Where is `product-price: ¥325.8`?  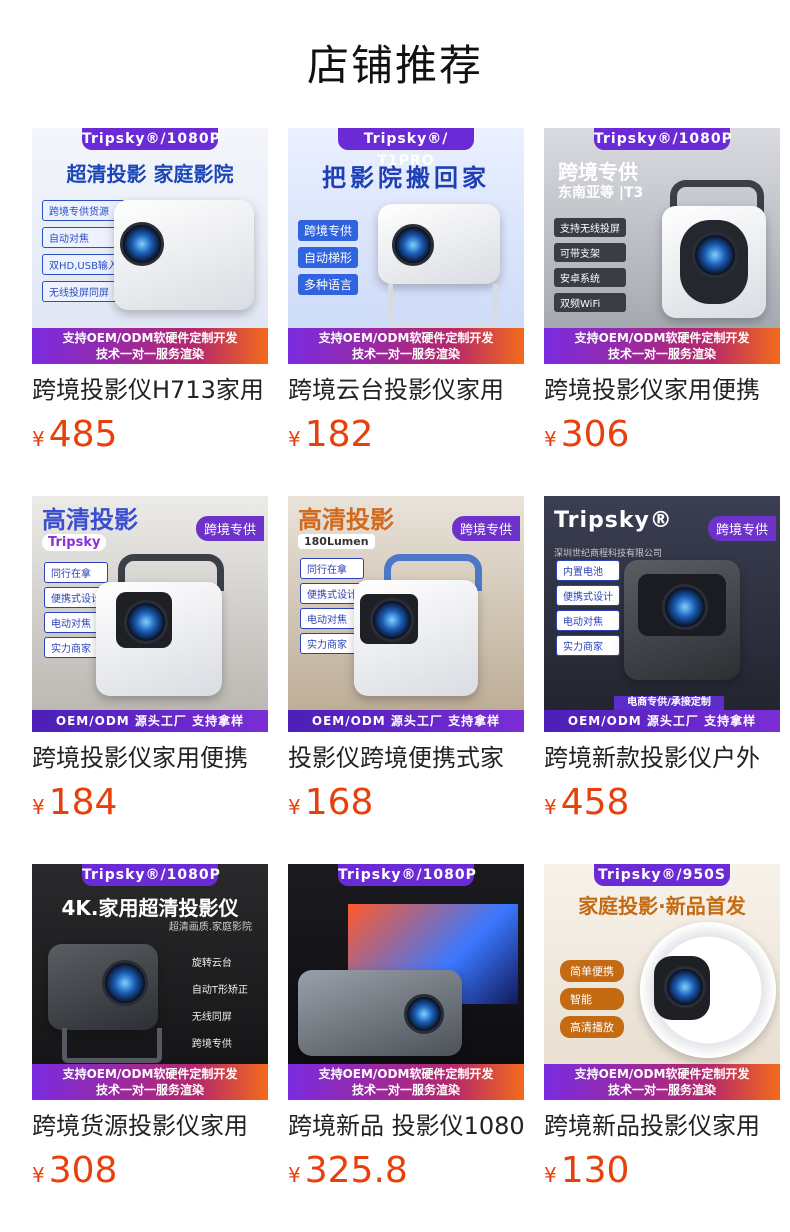
product-price: ¥325.8 is located at coordinates (348, 1174).